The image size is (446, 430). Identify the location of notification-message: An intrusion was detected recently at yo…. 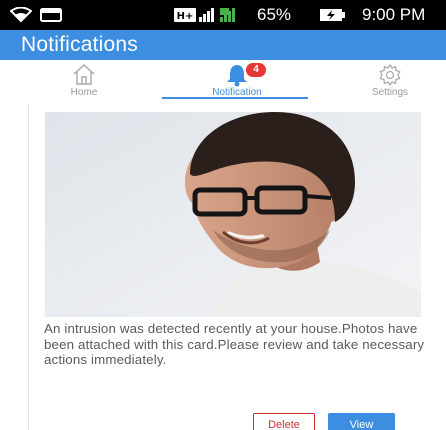
(234, 344).